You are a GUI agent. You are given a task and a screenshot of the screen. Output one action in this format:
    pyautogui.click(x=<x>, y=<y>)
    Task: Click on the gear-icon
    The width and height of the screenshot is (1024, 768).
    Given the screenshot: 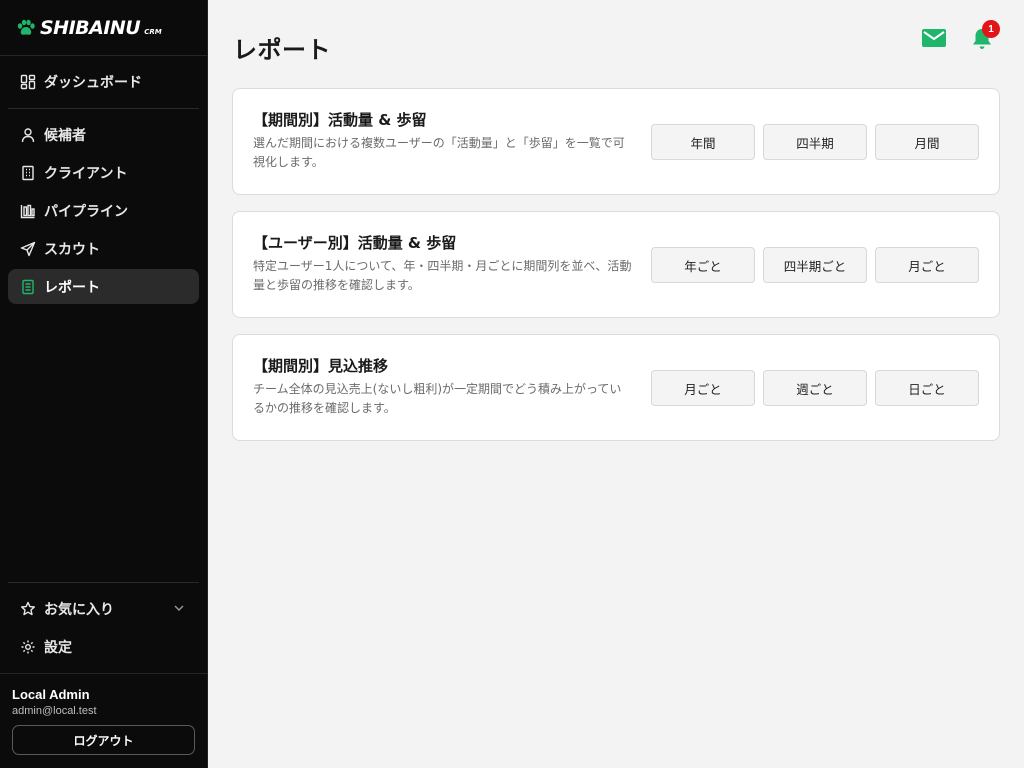 What is the action you would take?
    pyautogui.click(x=28, y=646)
    